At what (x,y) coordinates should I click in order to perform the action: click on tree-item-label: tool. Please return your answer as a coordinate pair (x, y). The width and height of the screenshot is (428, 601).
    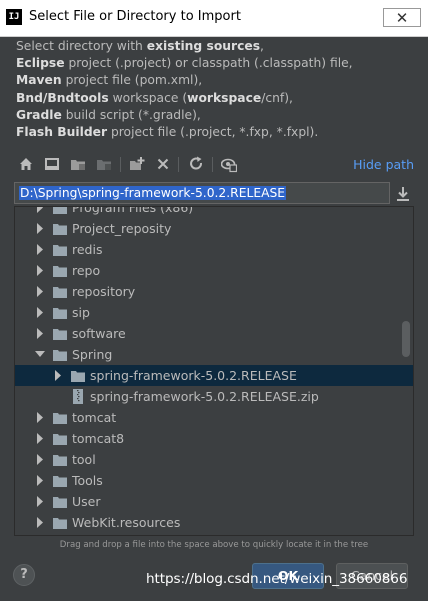
    Looking at the image, I should click on (84, 459).